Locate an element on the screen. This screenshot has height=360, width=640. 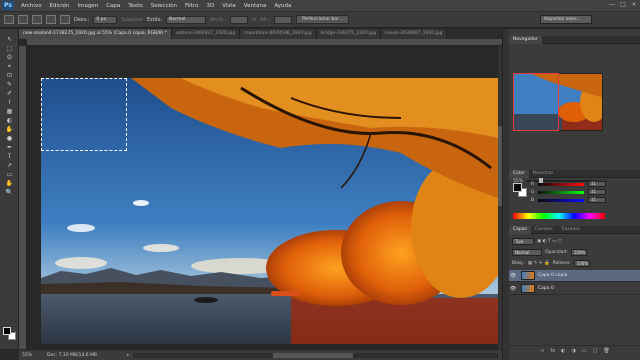
tab-layers: Capas is located at coordinates (520, 229).